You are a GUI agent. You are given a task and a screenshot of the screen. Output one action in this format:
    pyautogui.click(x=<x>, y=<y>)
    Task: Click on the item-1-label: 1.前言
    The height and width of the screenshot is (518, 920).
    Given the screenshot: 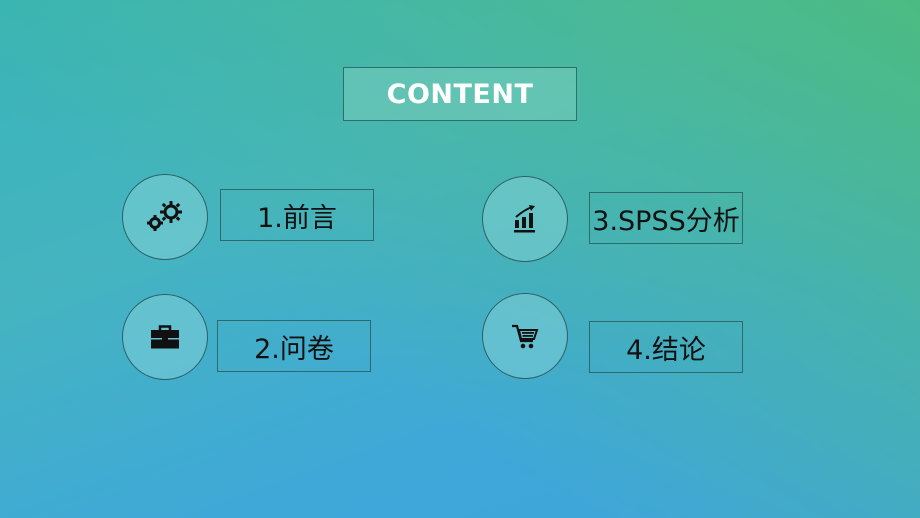 What is the action you would take?
    pyautogui.click(x=297, y=218)
    